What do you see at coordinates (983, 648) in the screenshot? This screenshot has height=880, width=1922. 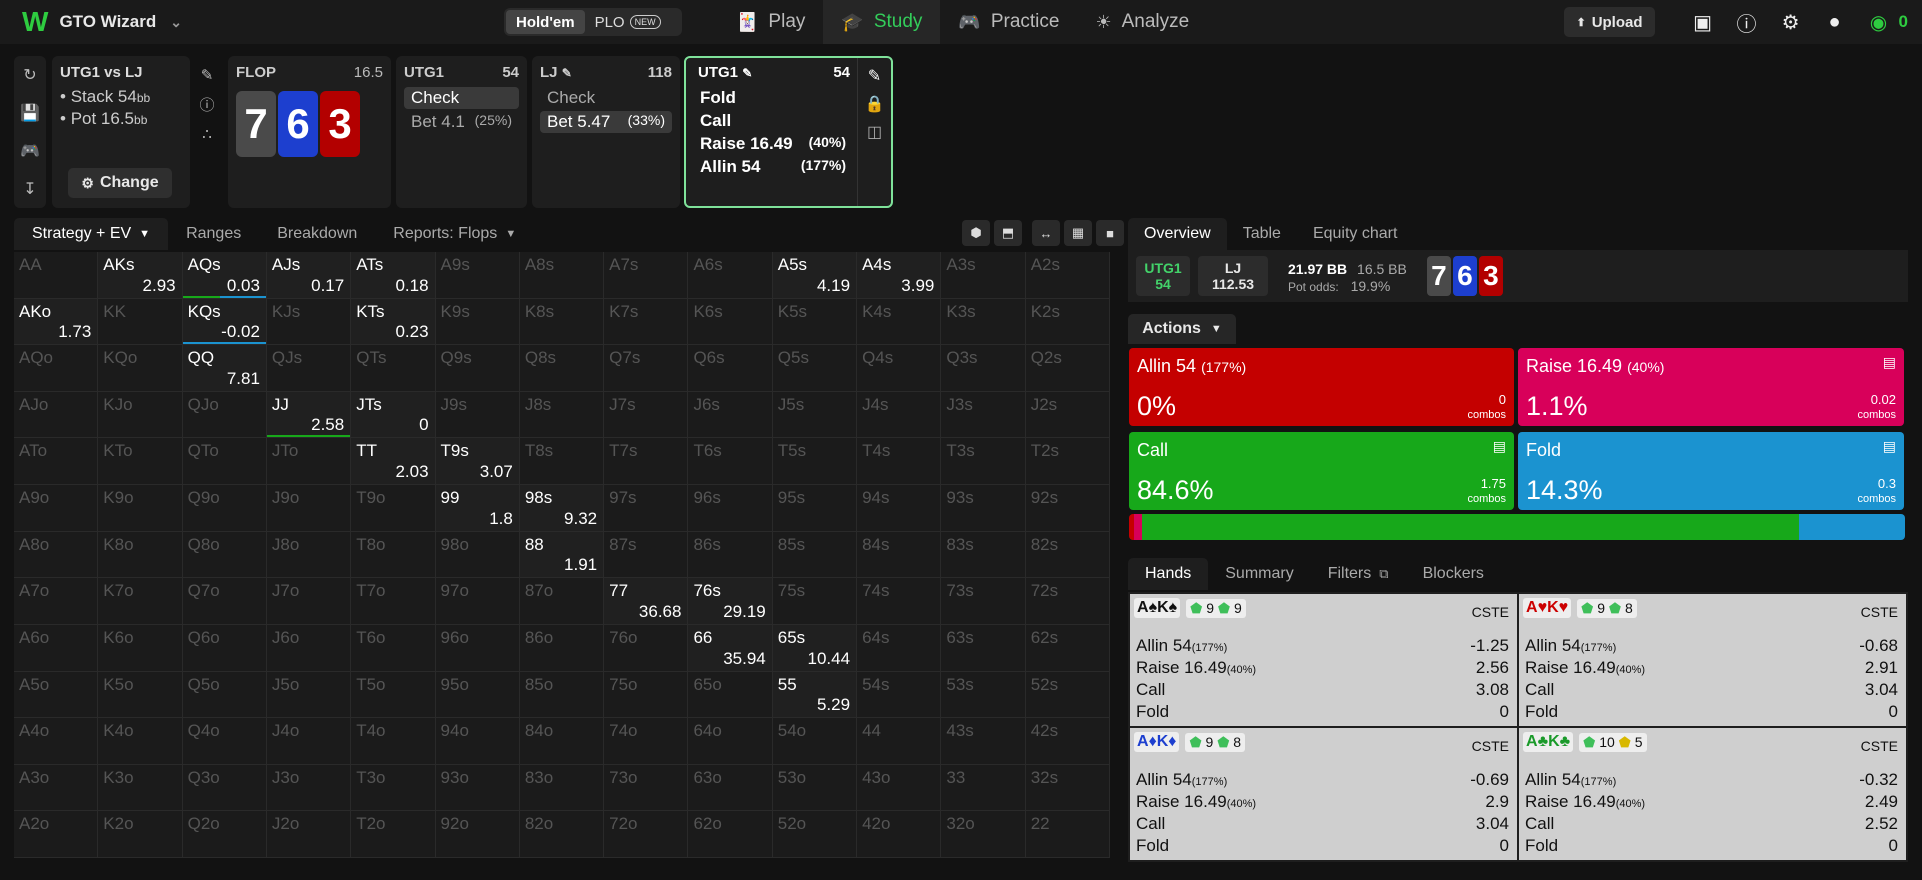 I see `hand-cell: 63s` at bounding box center [983, 648].